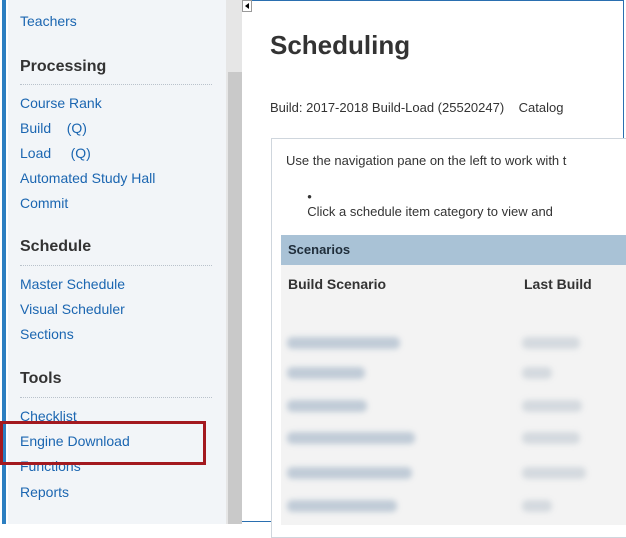  I want to click on engine-download-highlight-box, so click(103, 443).